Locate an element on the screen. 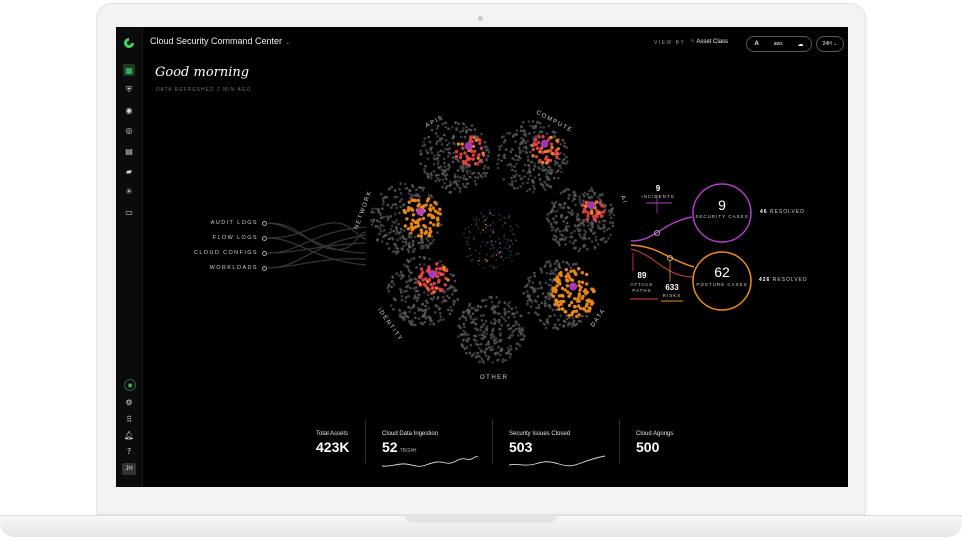 The height and width of the screenshot is (540, 962). source-audit-logs: AUDIT LOGS is located at coordinates (230, 223).